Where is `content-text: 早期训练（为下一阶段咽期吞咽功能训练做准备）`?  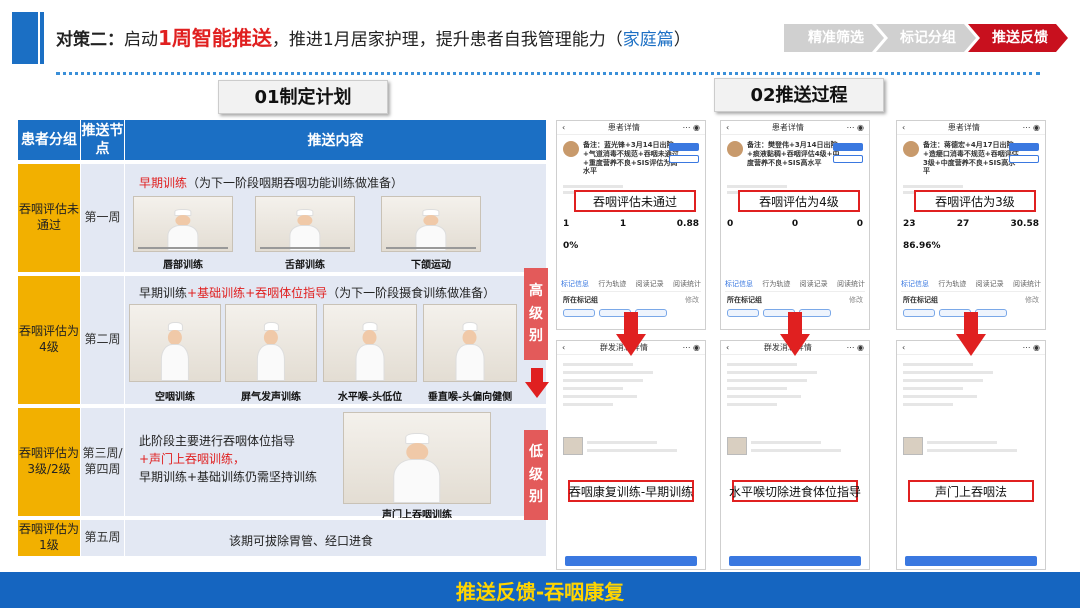
content-text: 早期训练（为下一阶段咽期吞咽功能训练做准备） is located at coordinates (271, 183).